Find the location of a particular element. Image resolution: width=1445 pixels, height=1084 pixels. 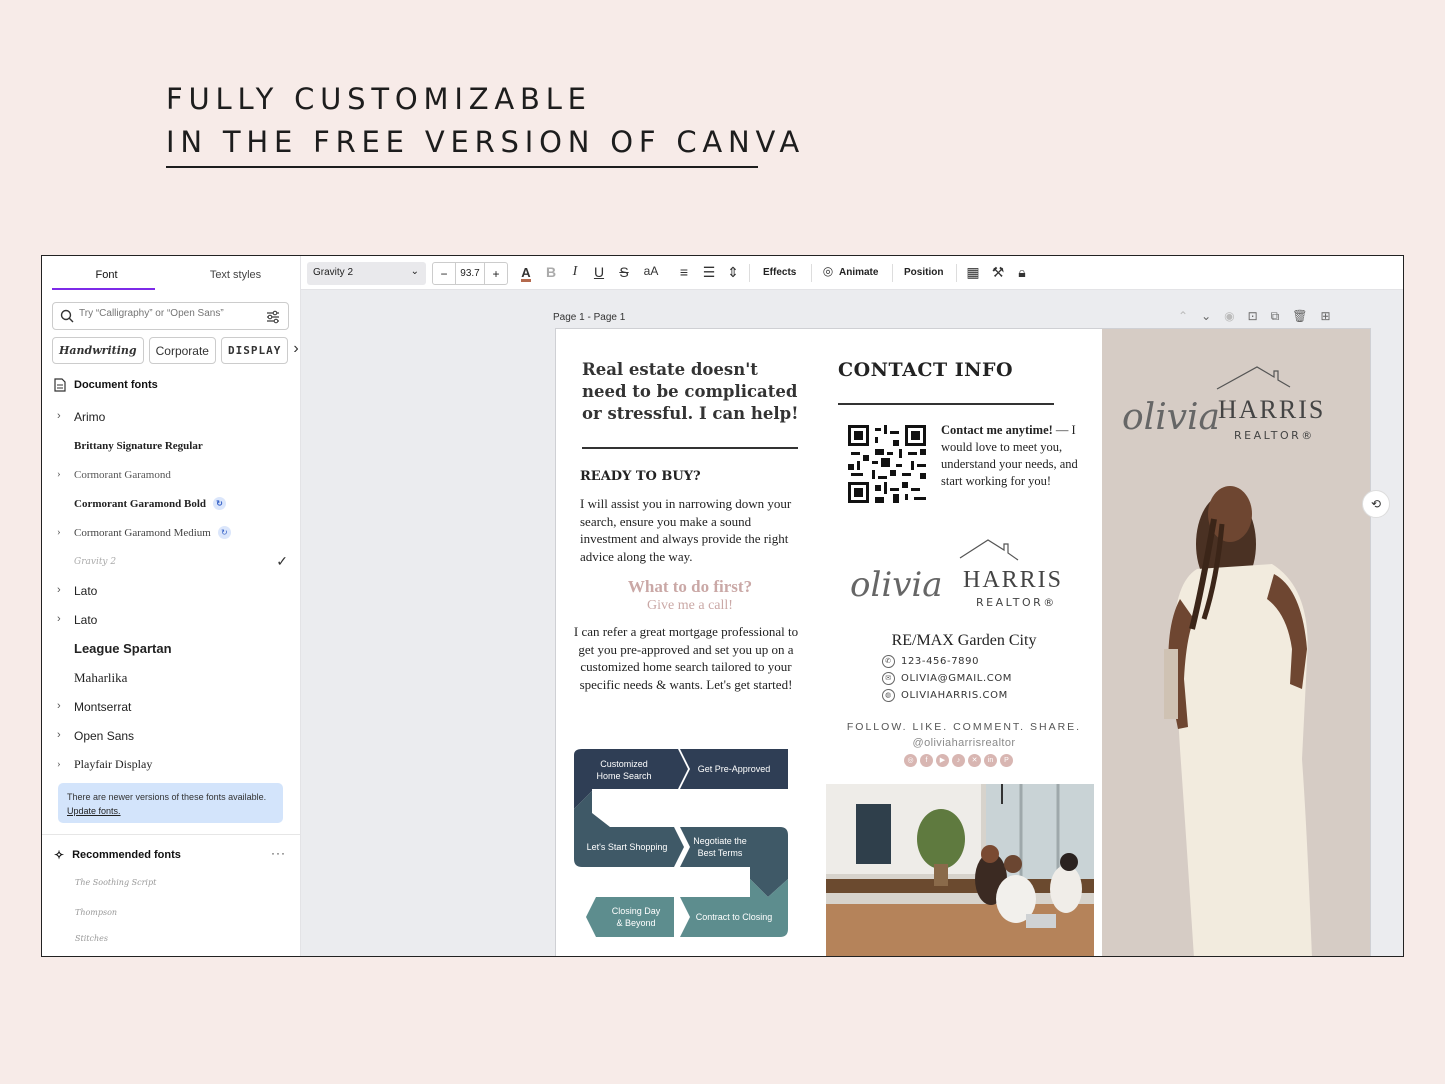

decrease-size-button: − is located at coordinates (444, 274).